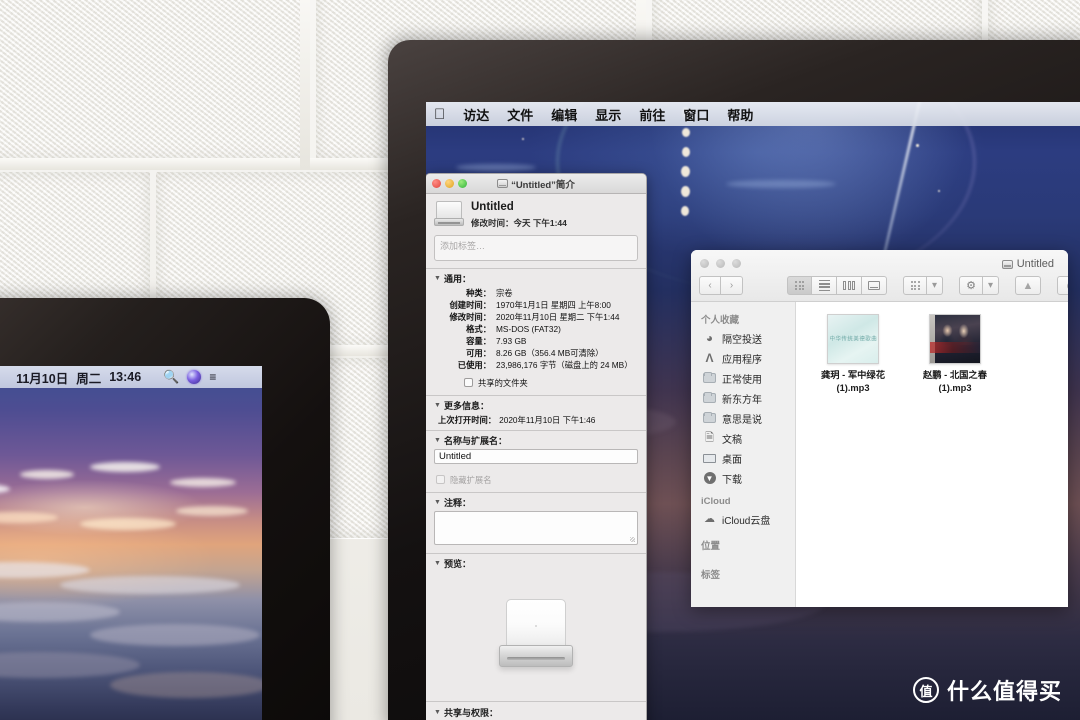  I want to click on arrange-button: ▾, so click(923, 285).